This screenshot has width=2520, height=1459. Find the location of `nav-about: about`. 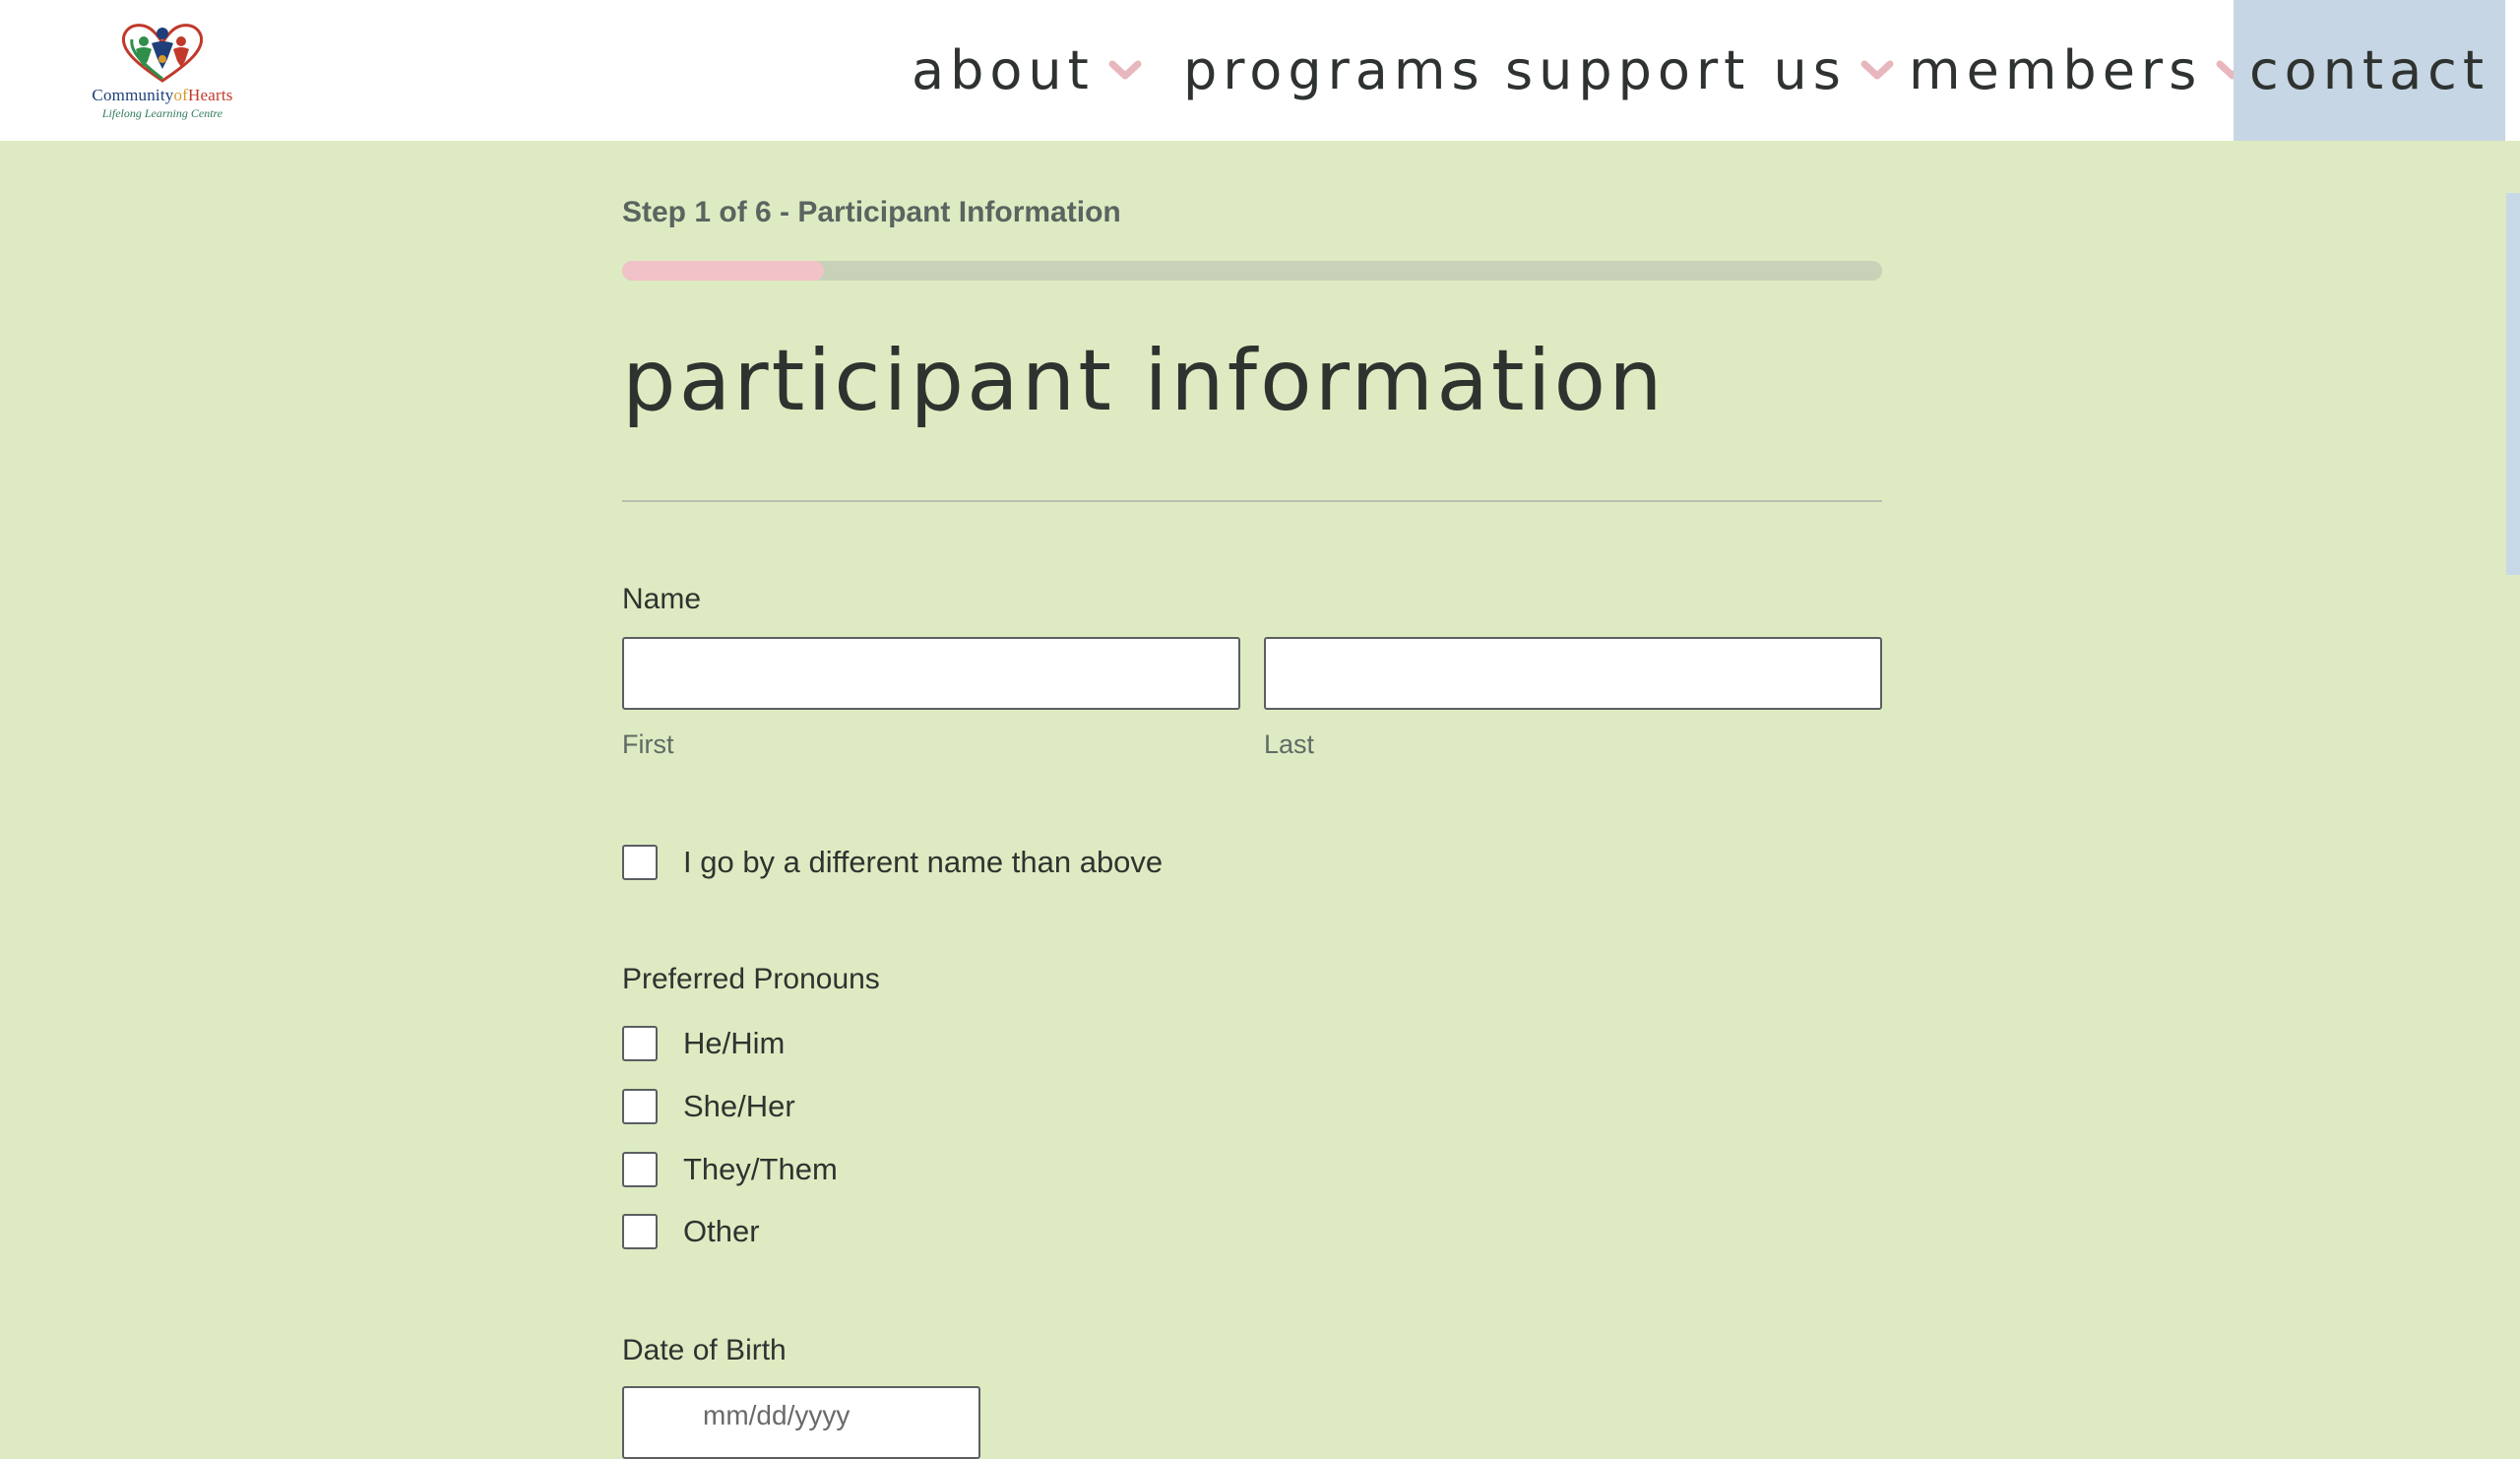

nav-about: about is located at coordinates (1027, 70).